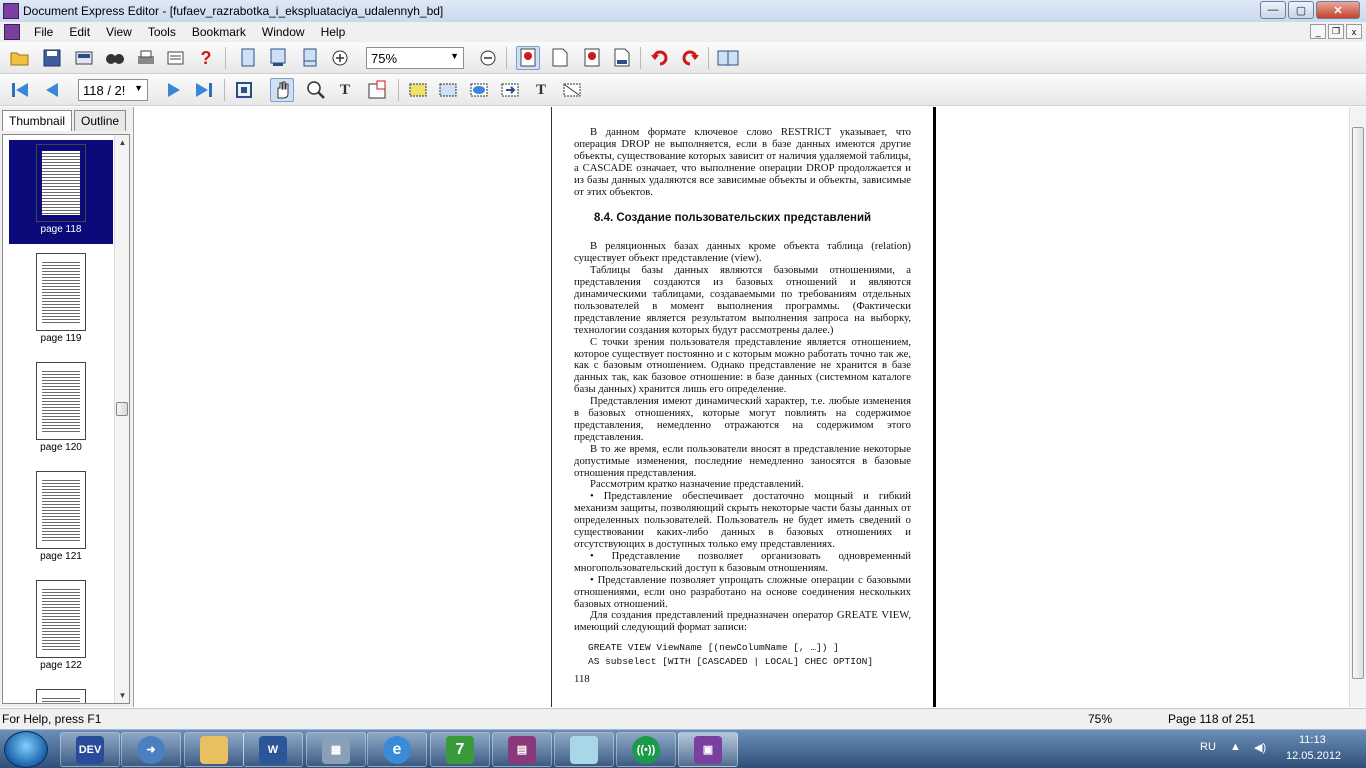  Describe the element at coordinates (646, 749) in the screenshot. I see `taskbar-app-network: ((•))` at that location.